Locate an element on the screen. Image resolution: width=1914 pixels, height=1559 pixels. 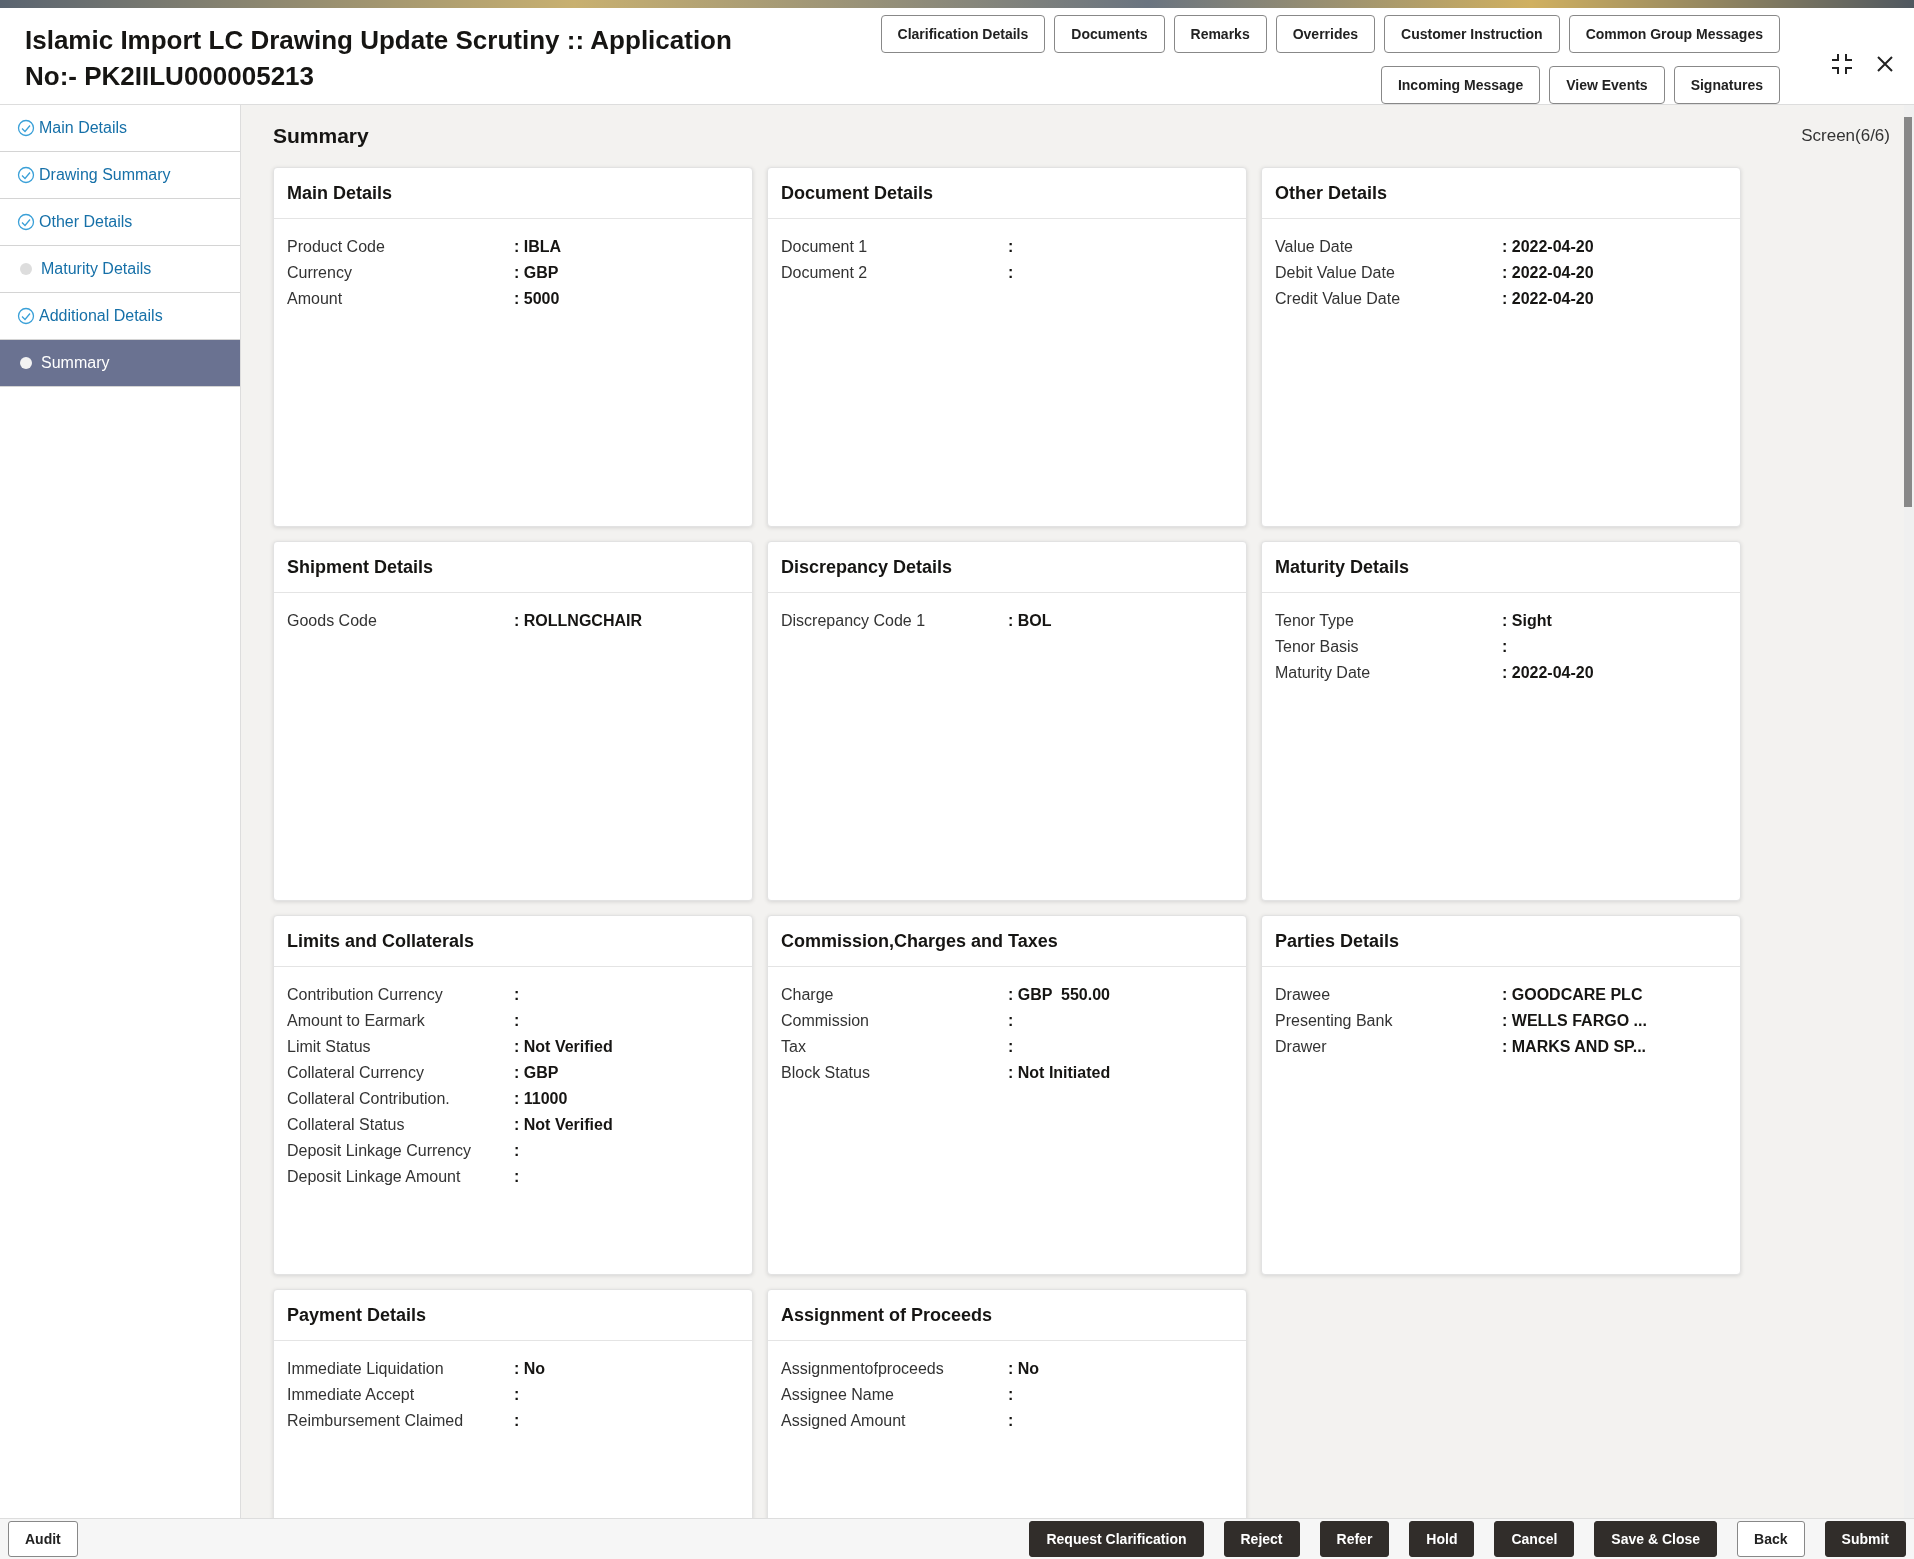
field-value: : Sight is located at coordinates (1527, 621).